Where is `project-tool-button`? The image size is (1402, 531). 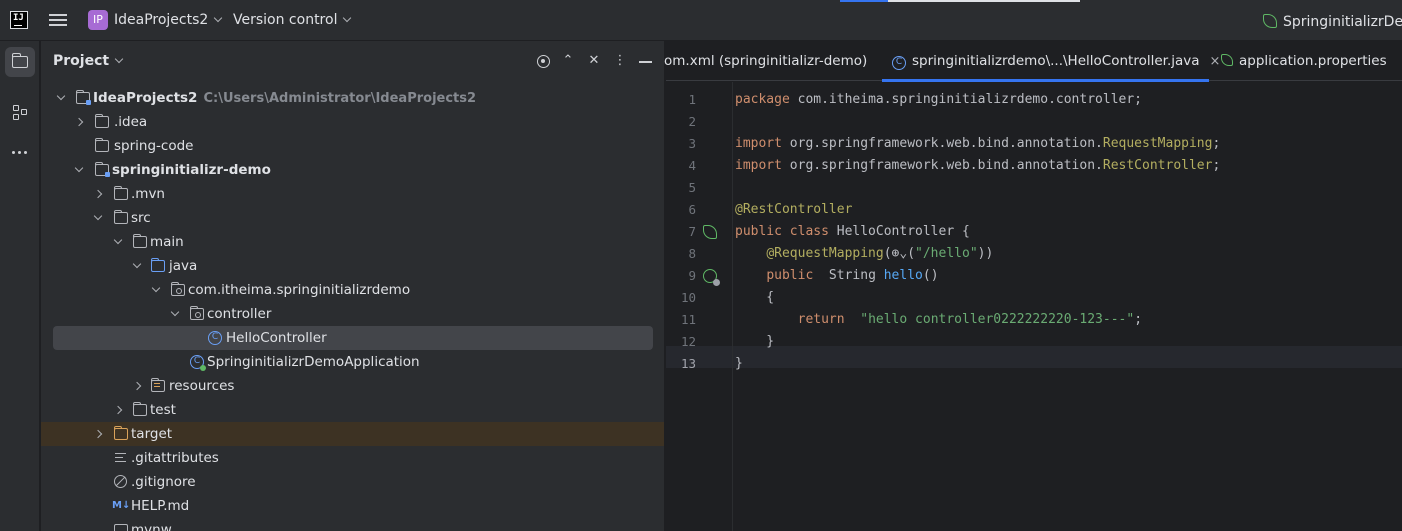
project-tool-button is located at coordinates (20, 62).